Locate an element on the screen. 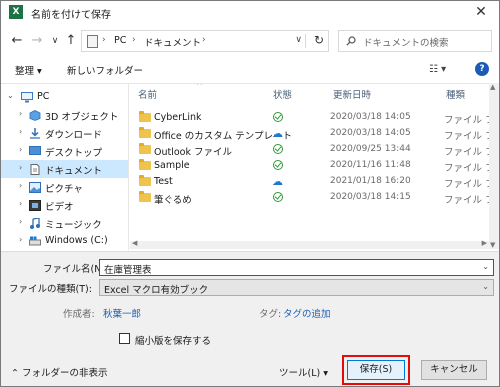 The height and width of the screenshot is (387, 500). column-header-name: 名前 is located at coordinates (147, 94).